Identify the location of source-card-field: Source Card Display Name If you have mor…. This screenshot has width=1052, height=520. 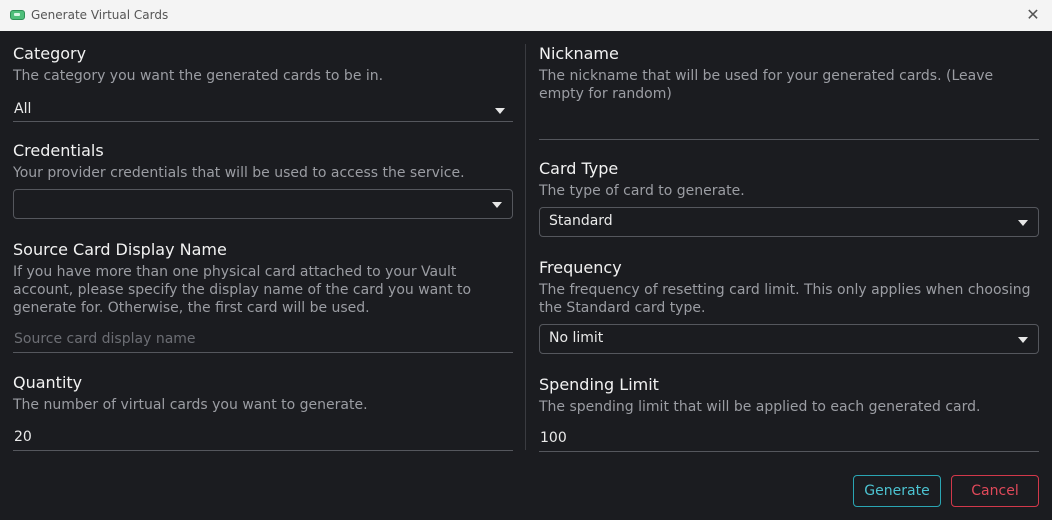
(263, 278).